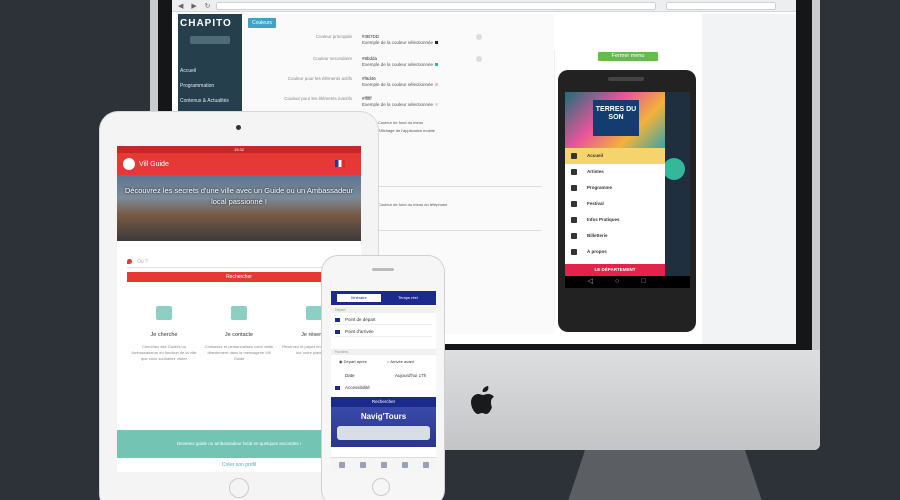  I want to click on french-flag-icon, so click(340, 163).